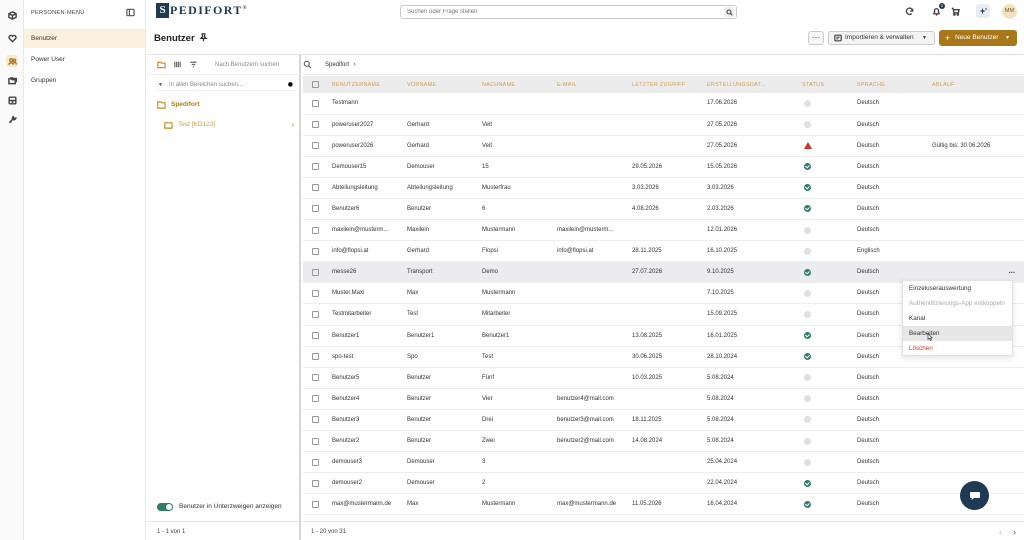  I want to click on breadcrumb: Spedifort ›, so click(663, 65).